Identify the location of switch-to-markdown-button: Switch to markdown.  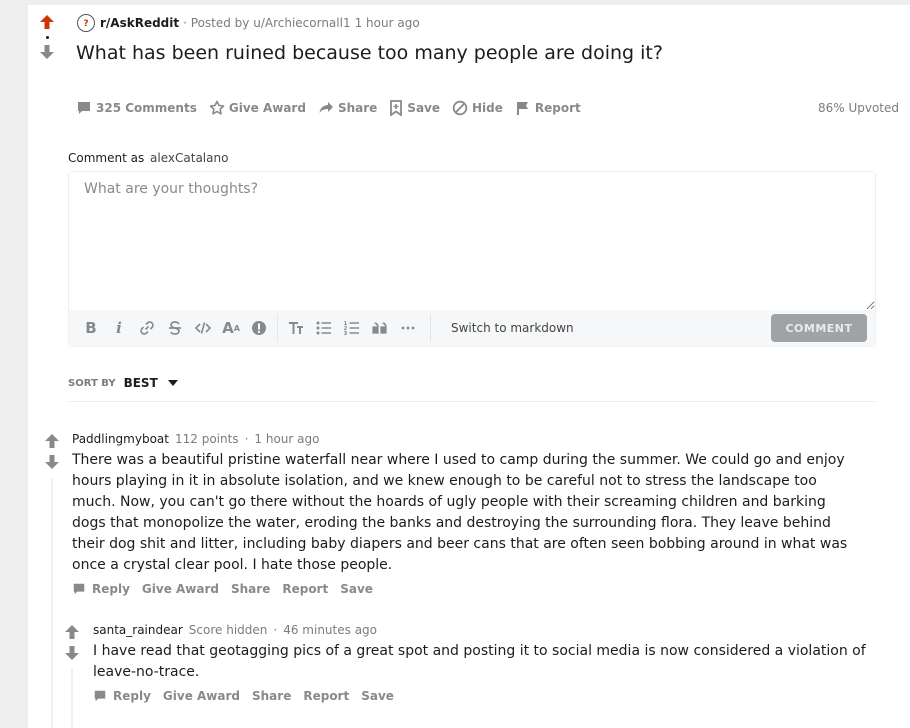
(512, 328).